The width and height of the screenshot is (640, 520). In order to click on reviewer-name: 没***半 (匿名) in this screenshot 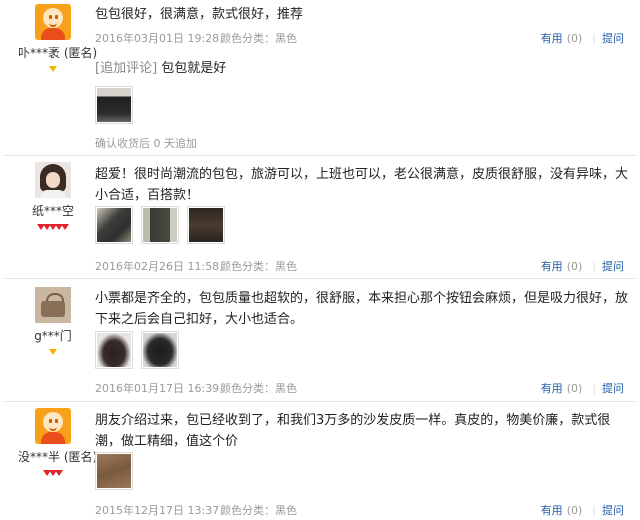, I will do `click(58, 457)`.